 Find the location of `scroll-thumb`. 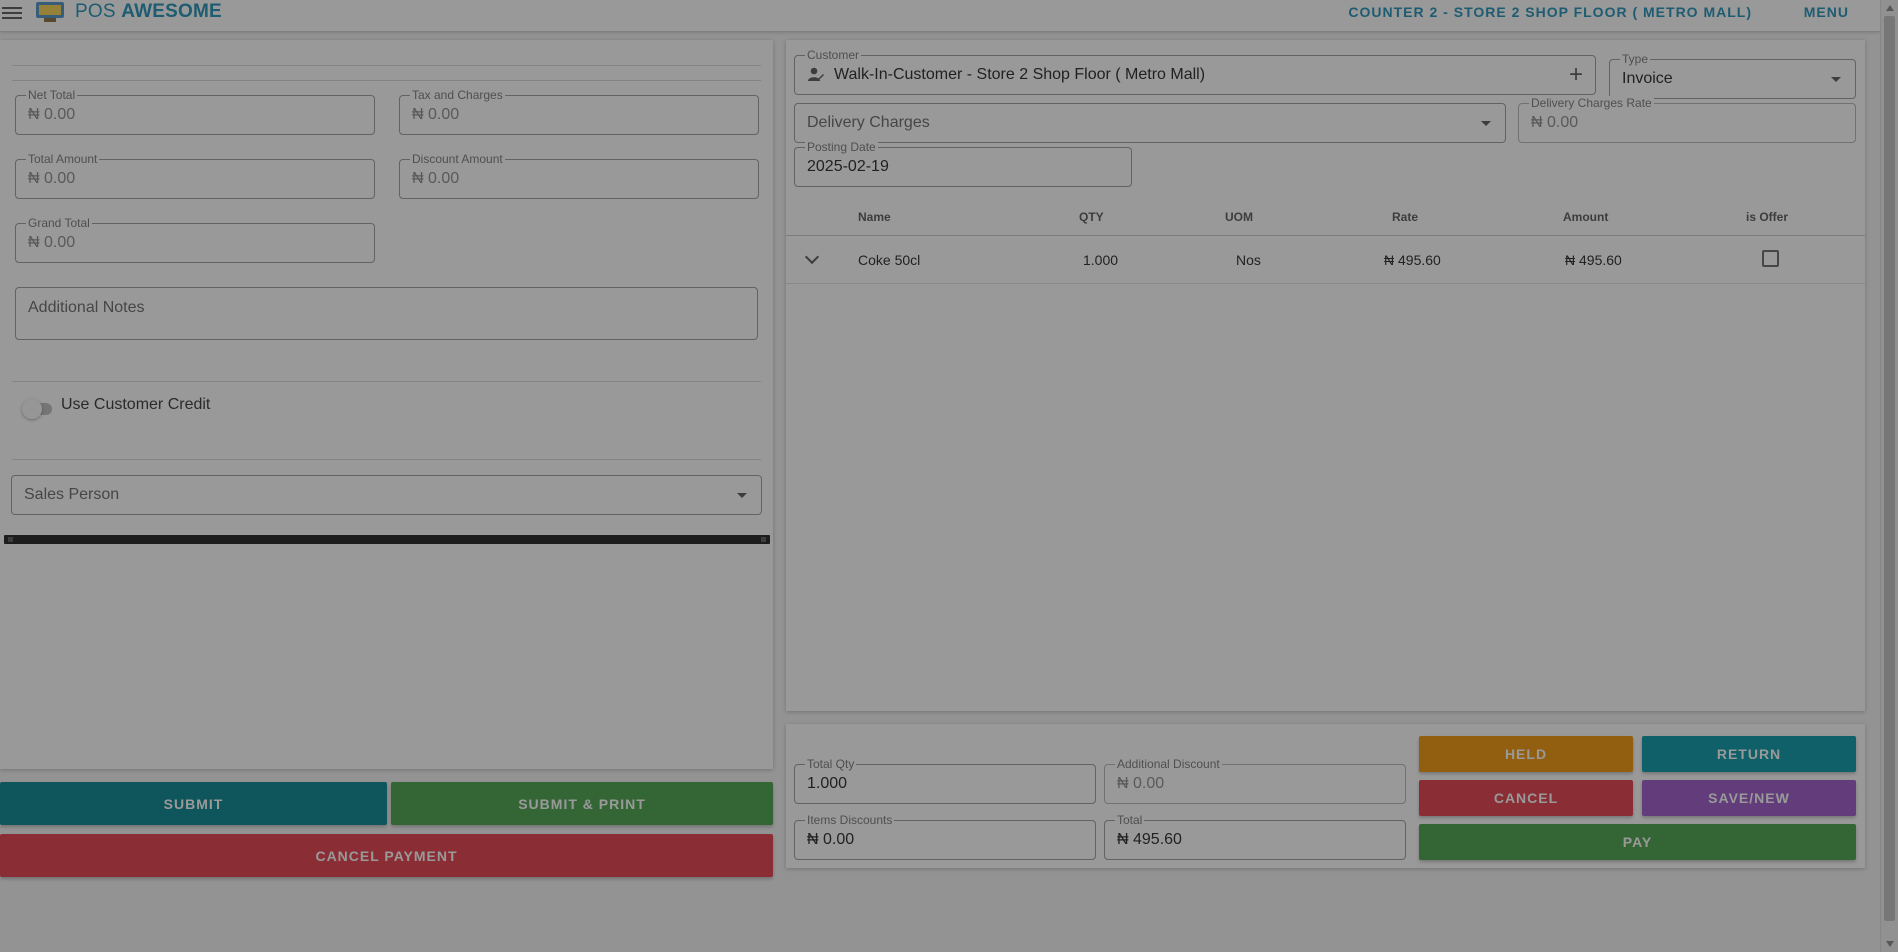

scroll-thumb is located at coordinates (1889, 468).